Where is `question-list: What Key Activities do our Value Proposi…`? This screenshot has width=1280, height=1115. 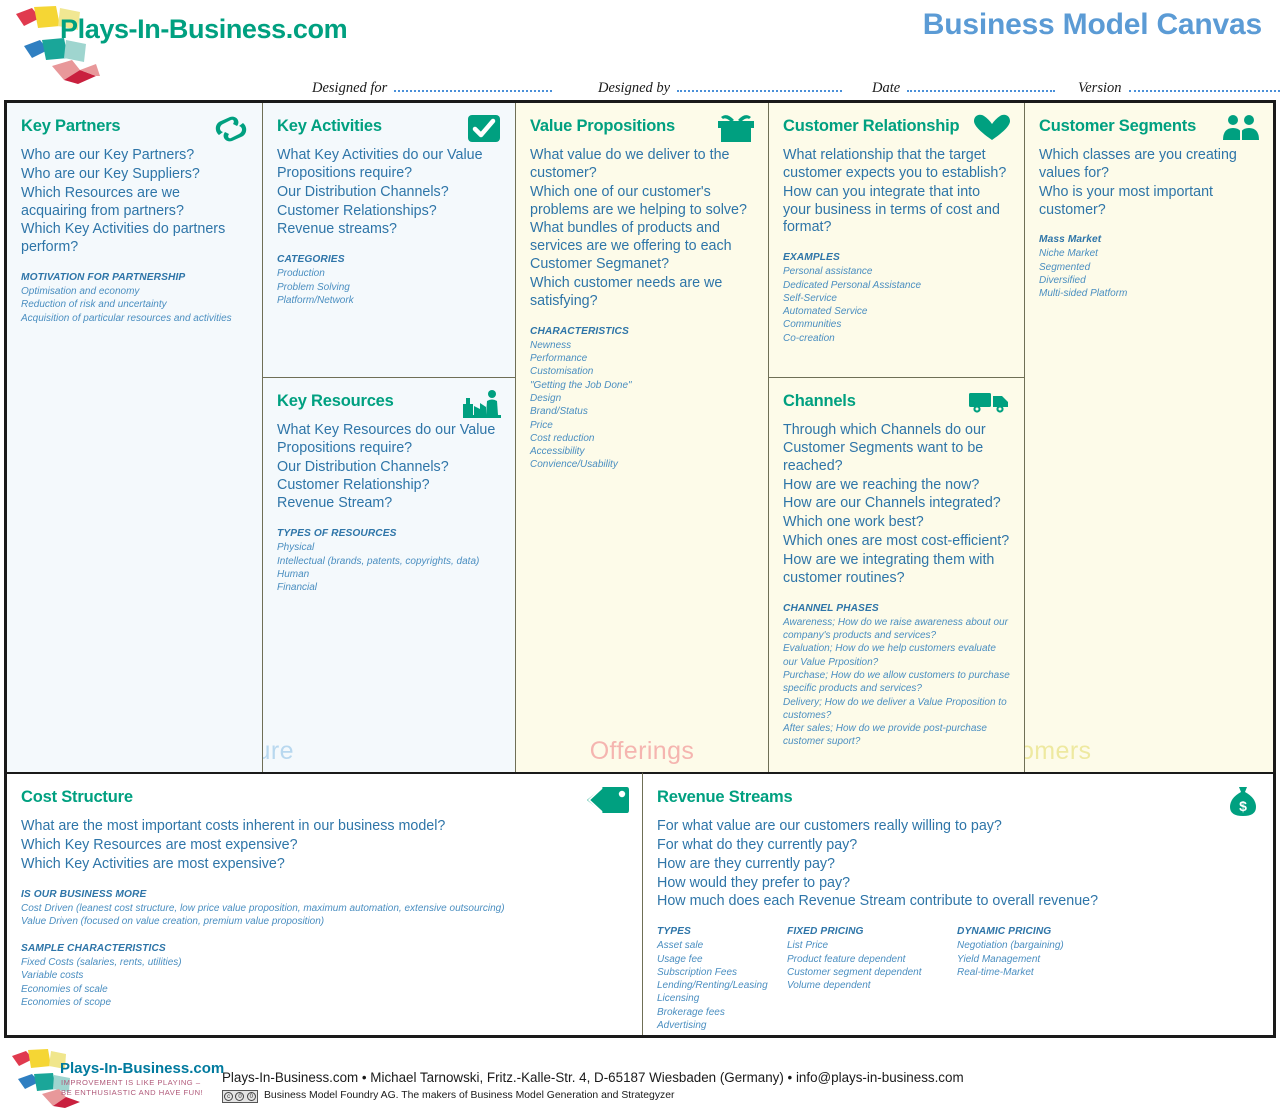
question-list: What Key Activities do our Value Proposi… is located at coordinates (389, 193).